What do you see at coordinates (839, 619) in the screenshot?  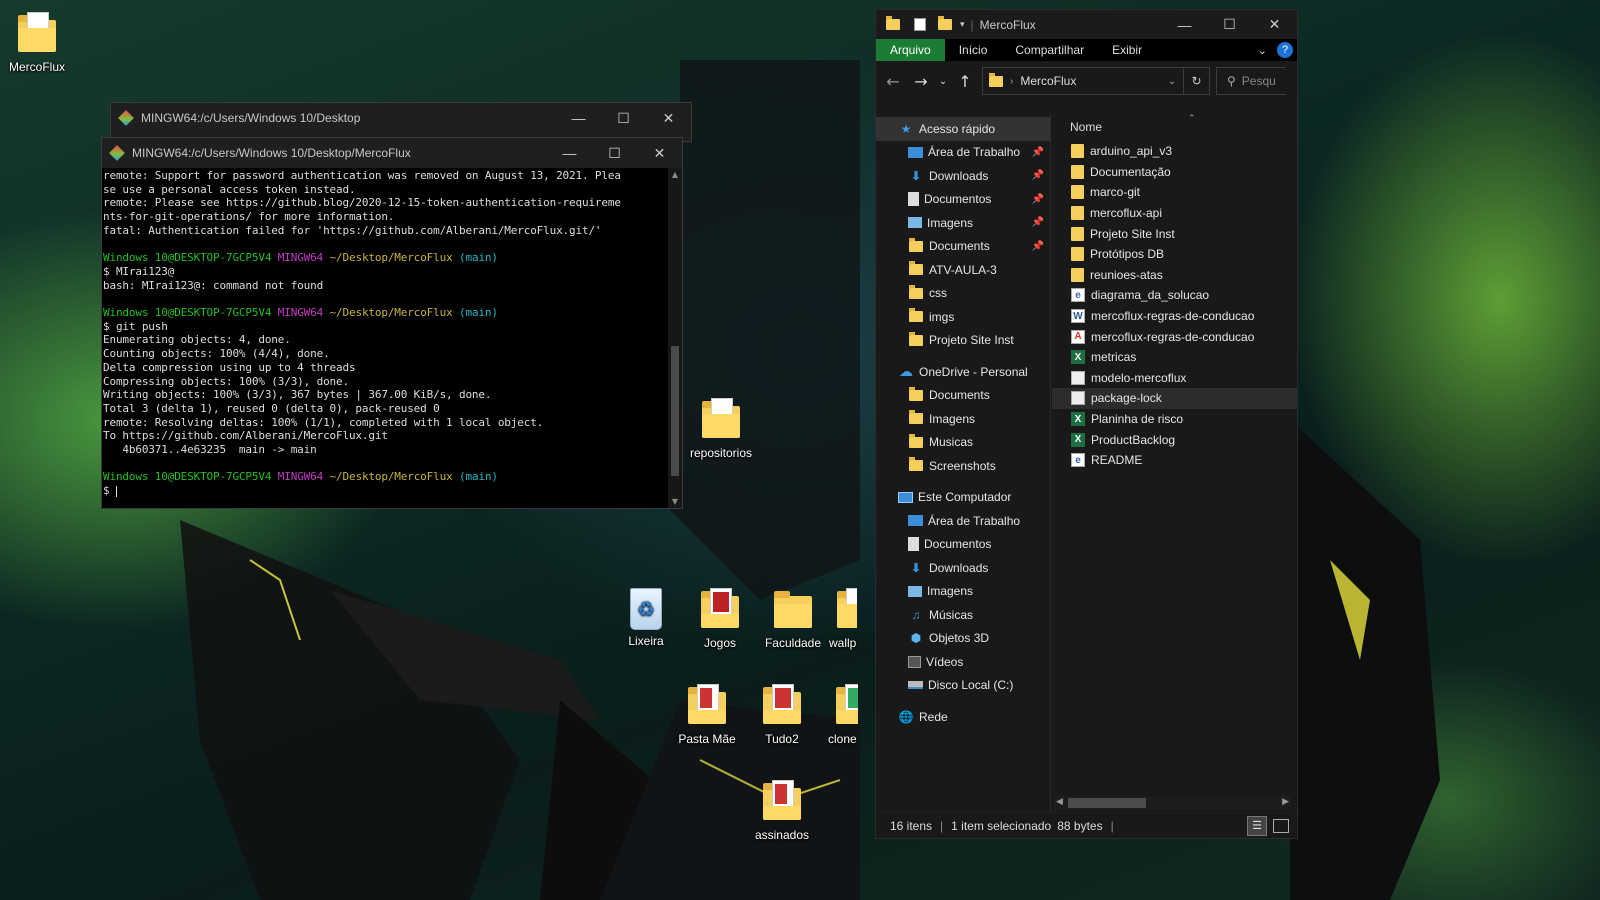 I see `desktop-icon-wallp: wallp` at bounding box center [839, 619].